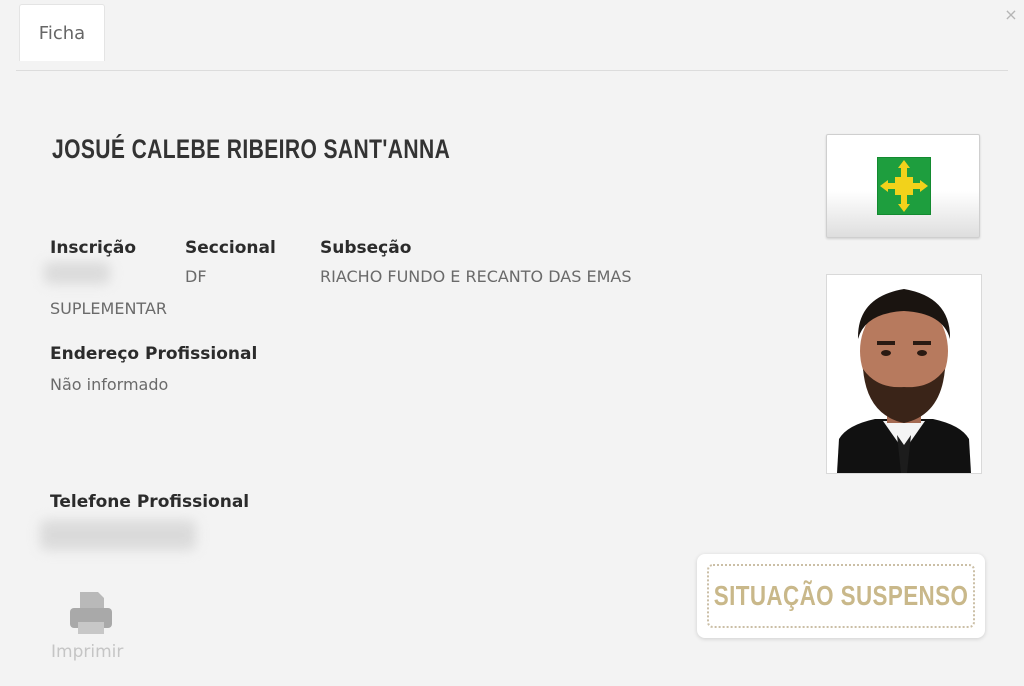  What do you see at coordinates (1011, 15) in the screenshot?
I see `close-icon: ×` at bounding box center [1011, 15].